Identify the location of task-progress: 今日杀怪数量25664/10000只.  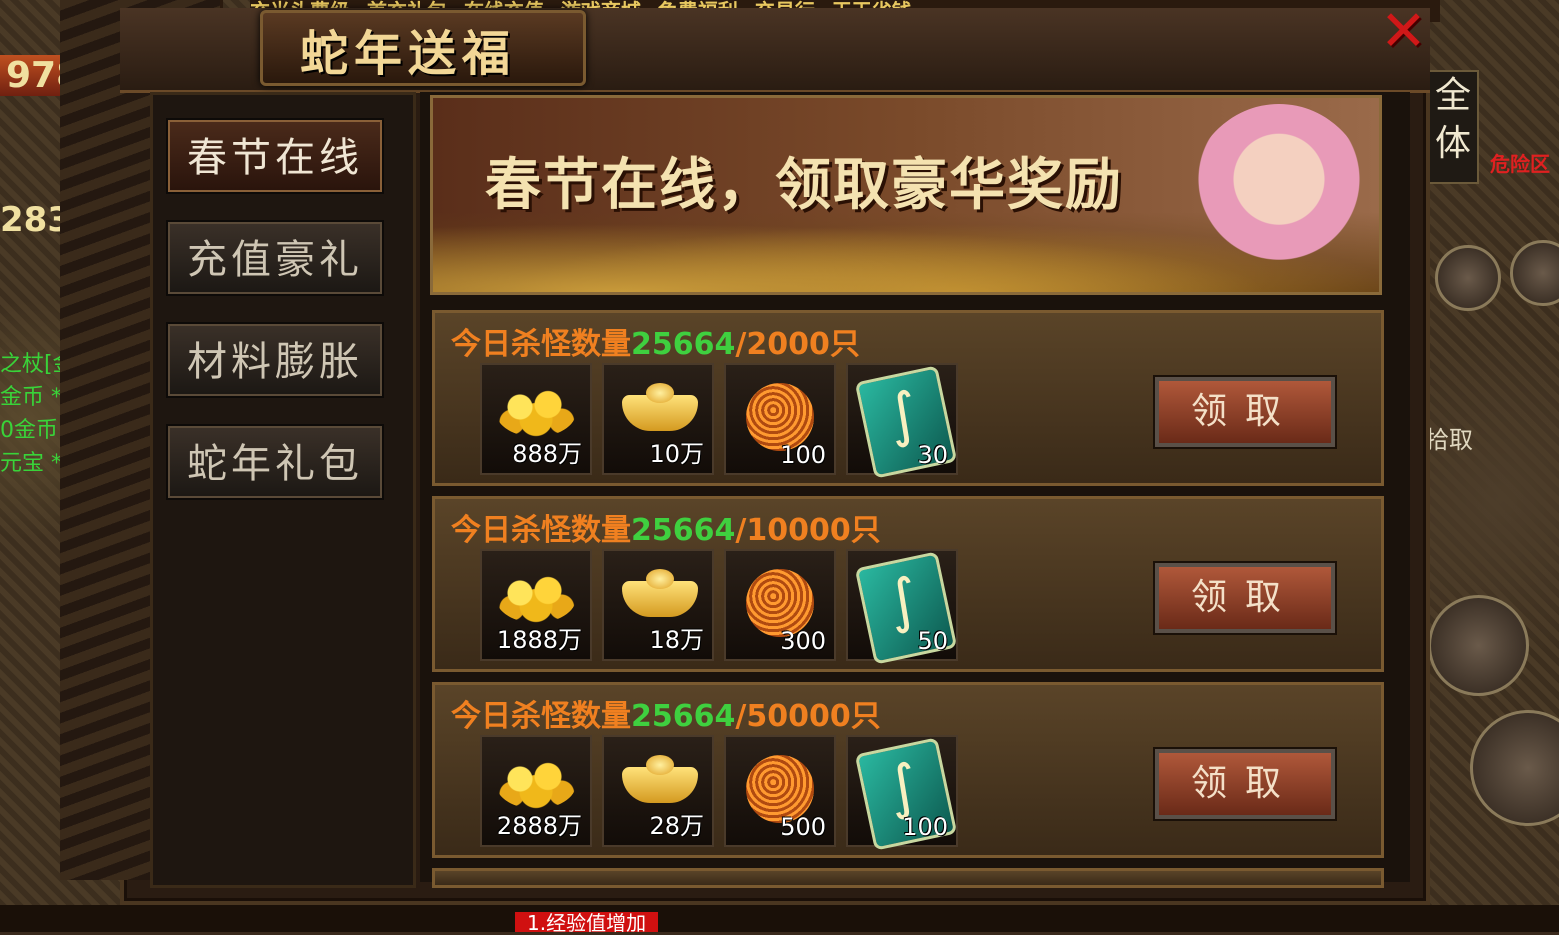
(666, 527).